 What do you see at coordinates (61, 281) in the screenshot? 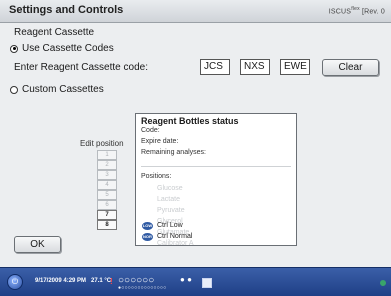
I see `taskbar-date: 9/17/2009 4:29 PM` at bounding box center [61, 281].